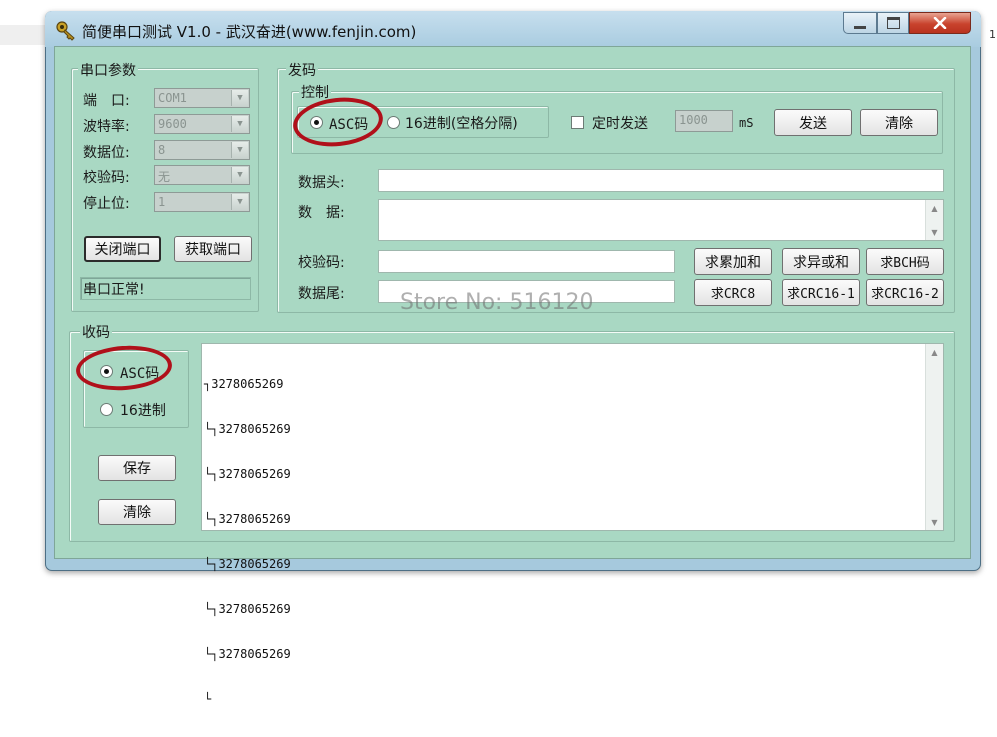  What do you see at coordinates (321, 263) in the screenshot?
I see `checksum-label: 校验码:` at bounding box center [321, 263].